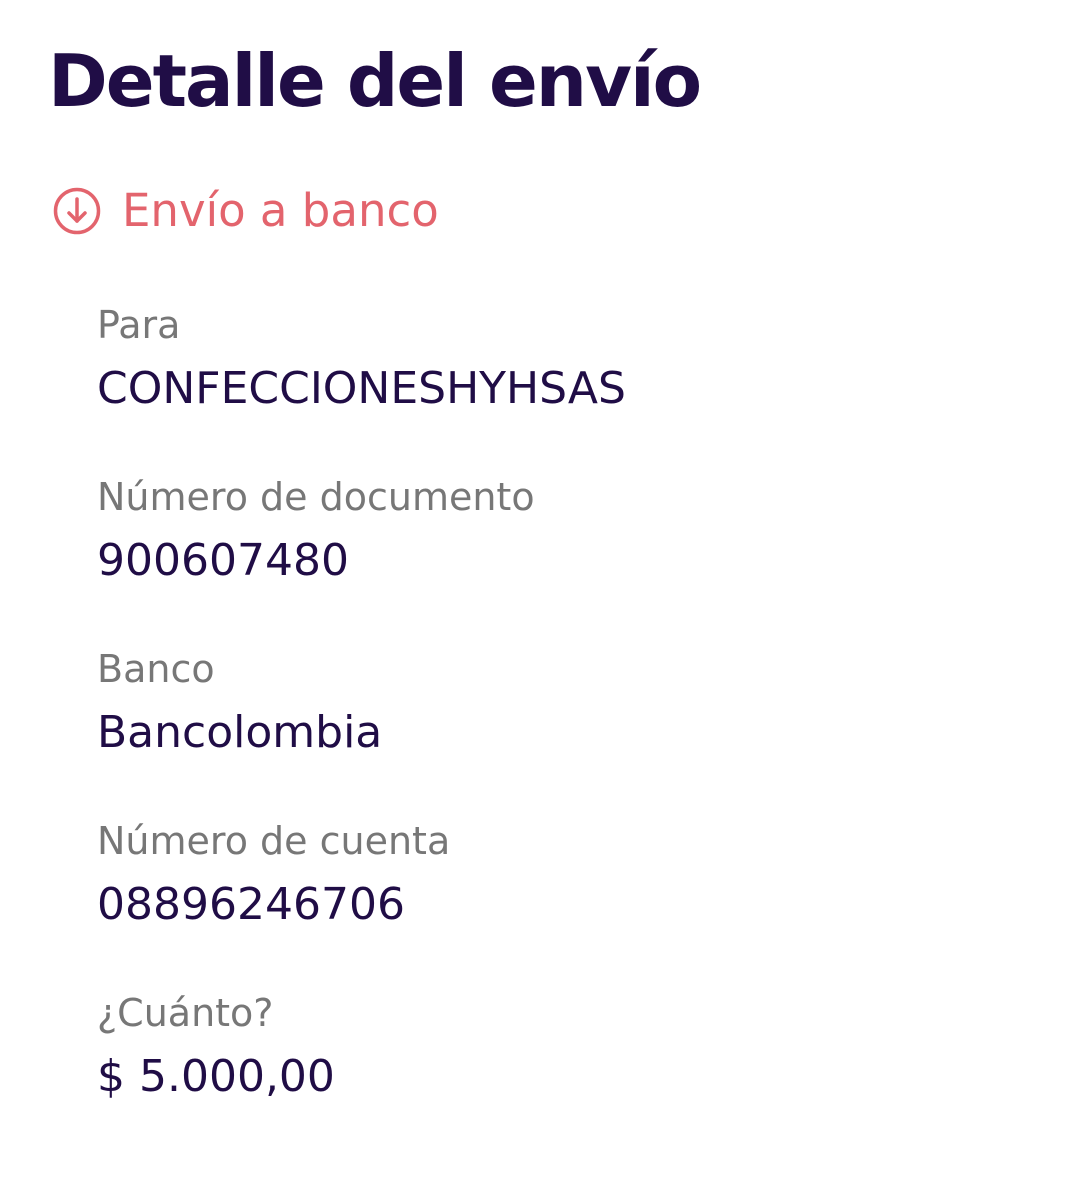 Image resolution: width=1080 pixels, height=1183 pixels. Describe the element at coordinates (156, 669) in the screenshot. I see `bank-label: Banco` at that location.